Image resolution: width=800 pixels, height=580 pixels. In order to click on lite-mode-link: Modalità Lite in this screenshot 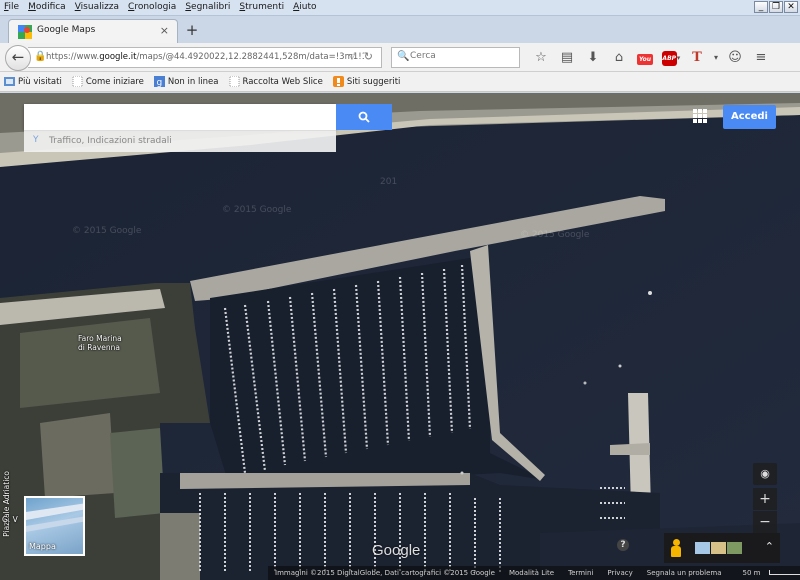, I will do `click(531, 573)`.